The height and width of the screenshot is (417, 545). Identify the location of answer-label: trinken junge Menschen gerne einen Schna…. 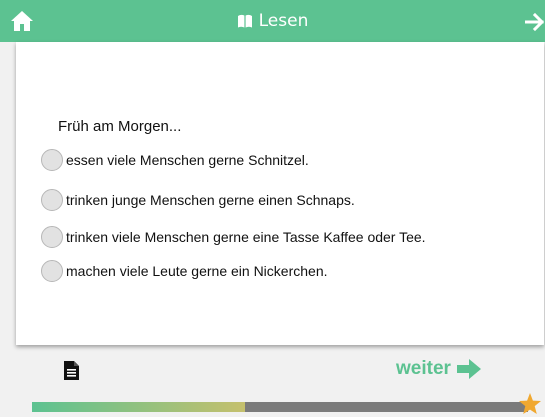
(210, 200).